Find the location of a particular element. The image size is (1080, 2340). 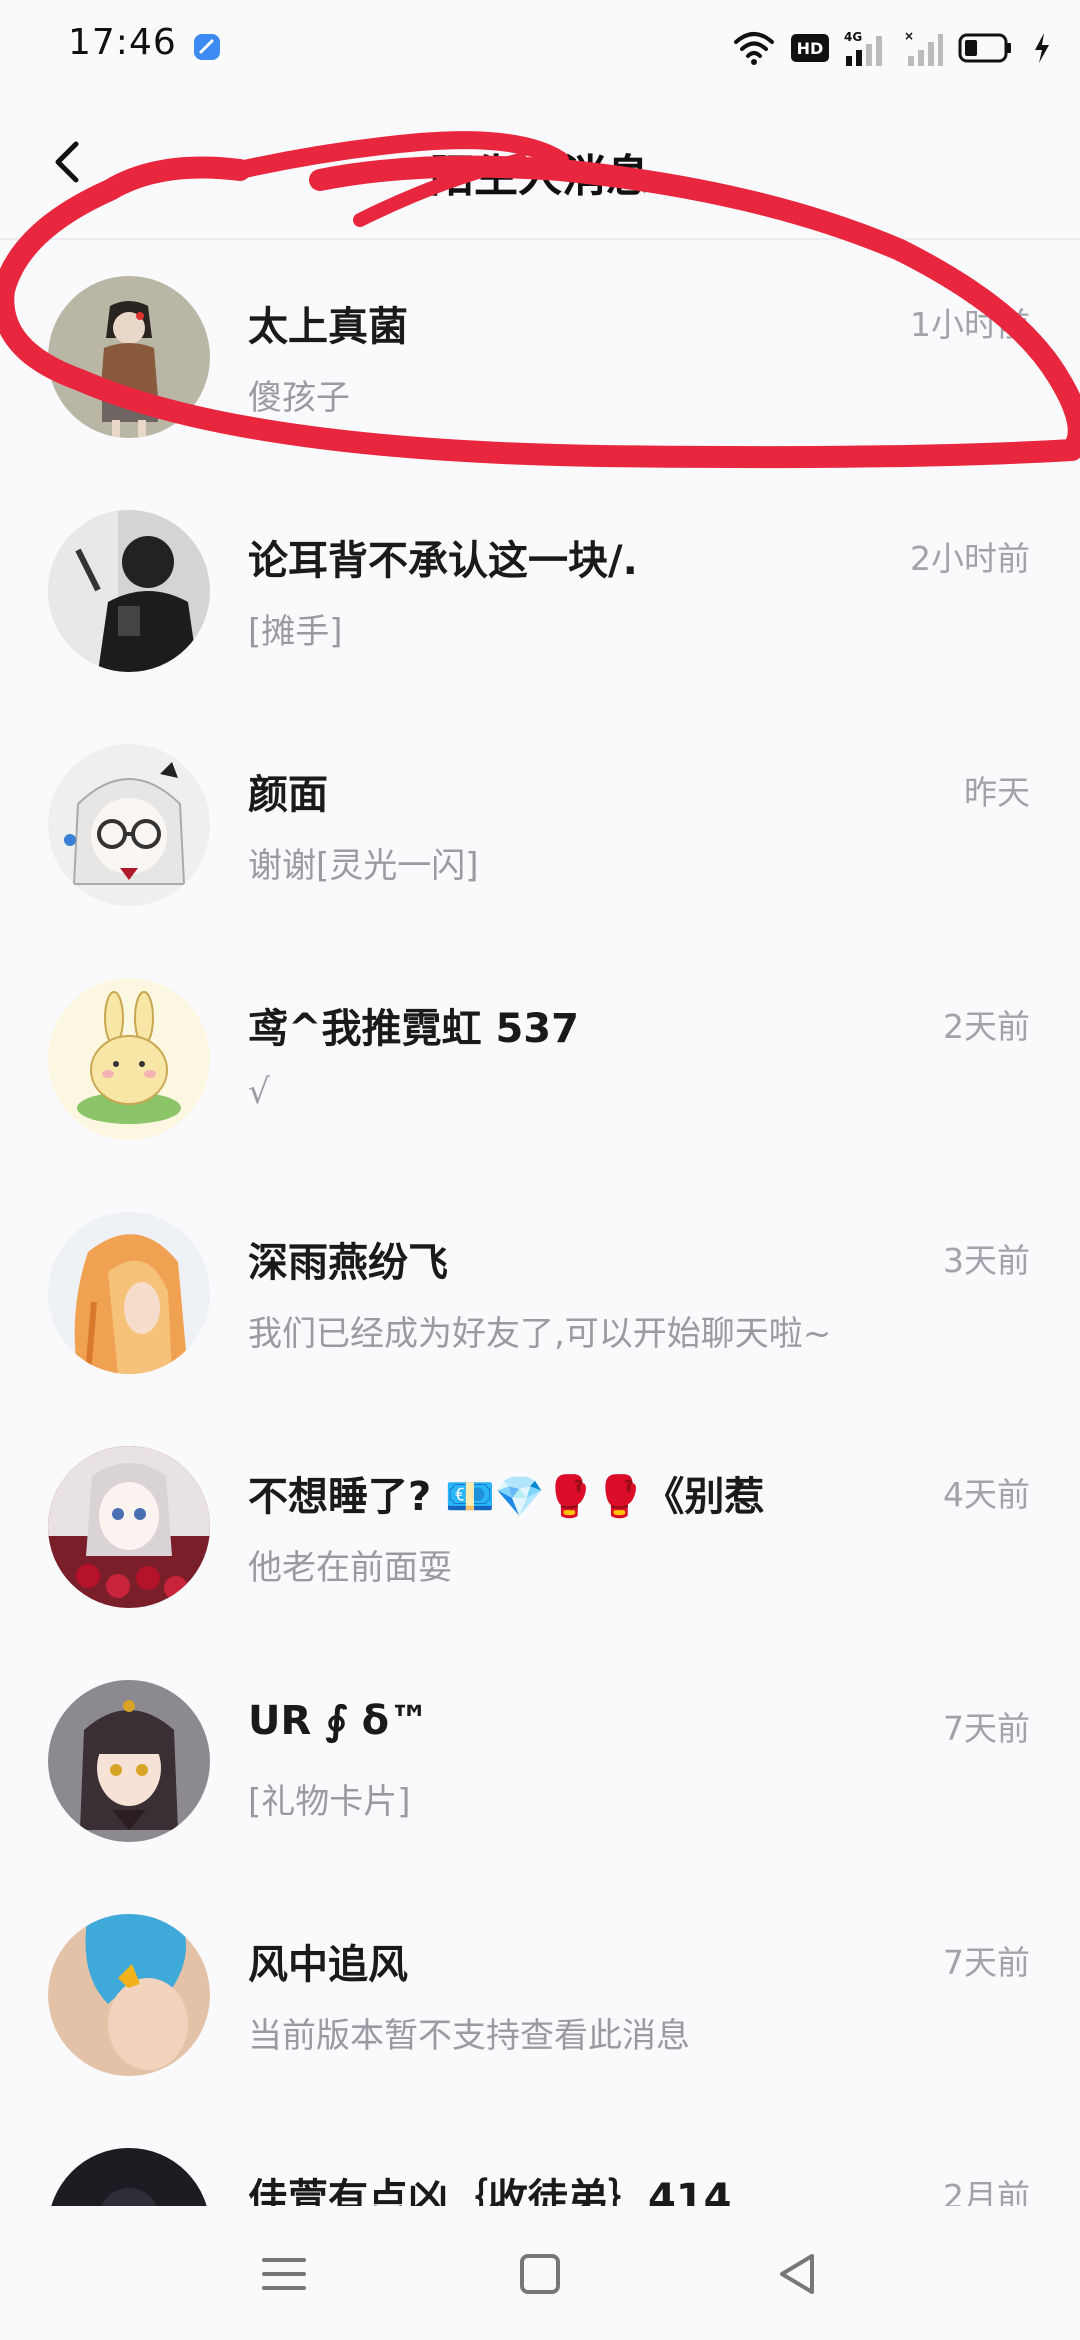

menu-icon is located at coordinates (284, 2274).